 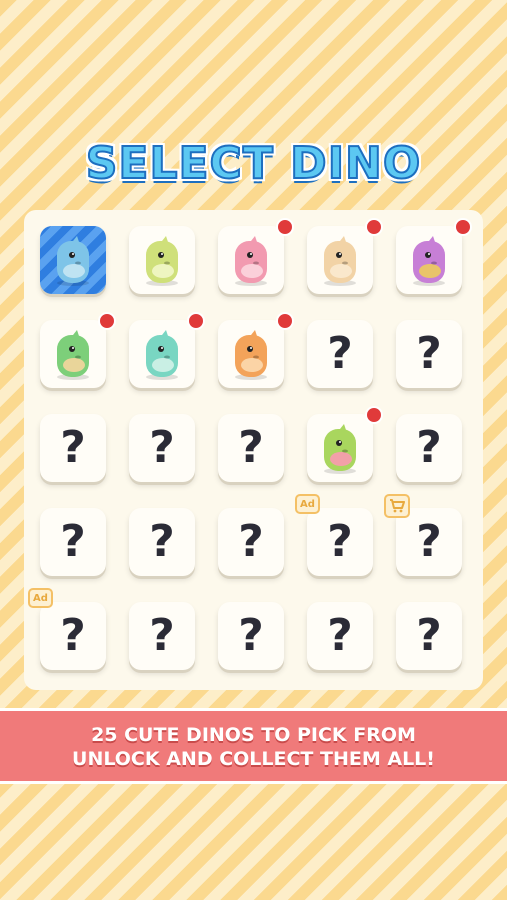 I want to click on dino-slot-23: ?, so click(x=251, y=636).